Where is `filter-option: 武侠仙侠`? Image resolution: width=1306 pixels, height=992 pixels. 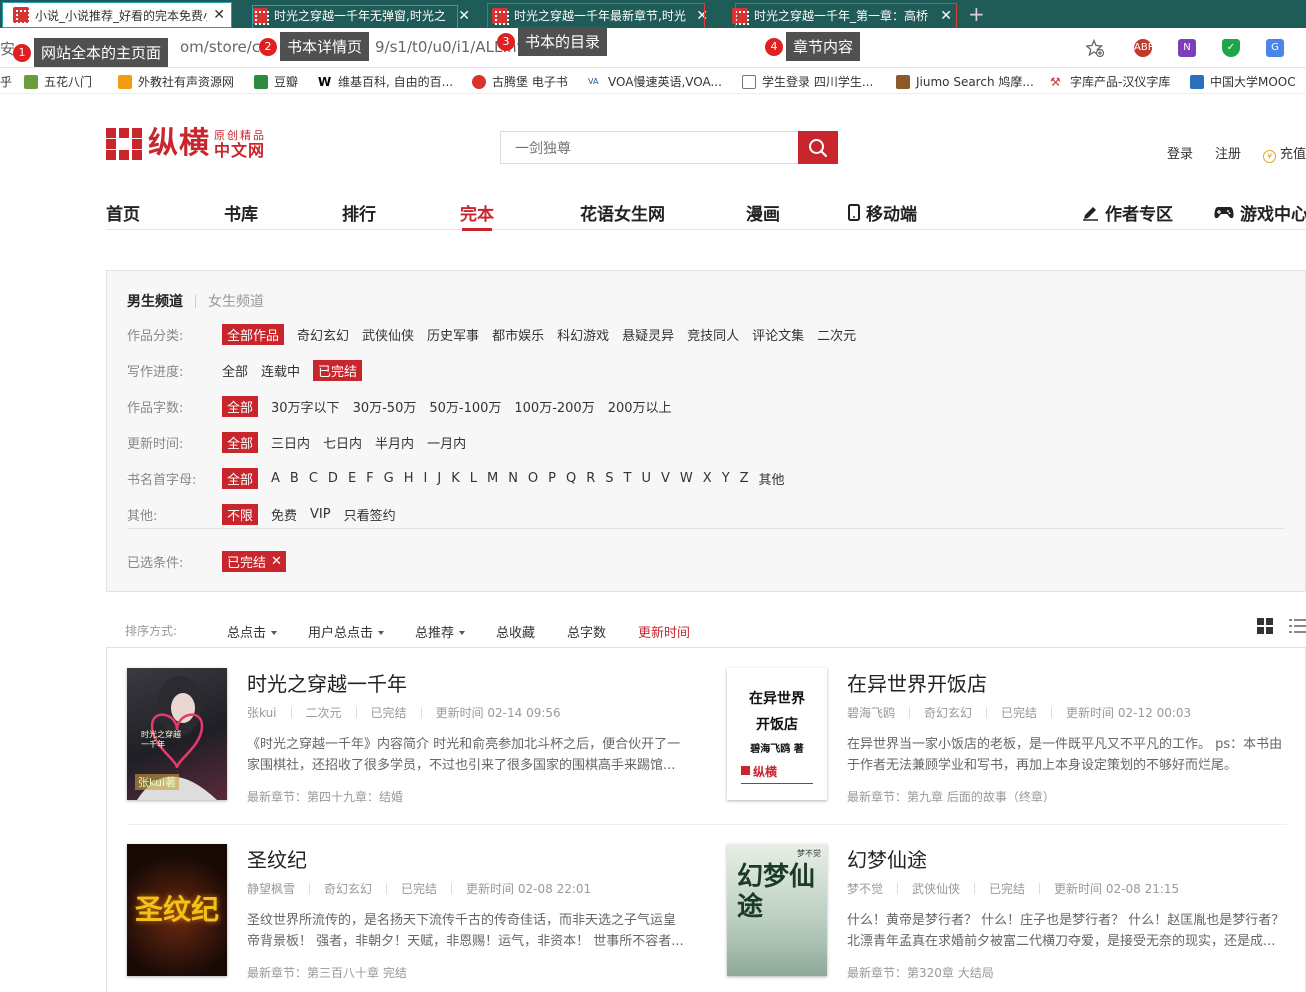 filter-option: 武侠仙侠 is located at coordinates (388, 334).